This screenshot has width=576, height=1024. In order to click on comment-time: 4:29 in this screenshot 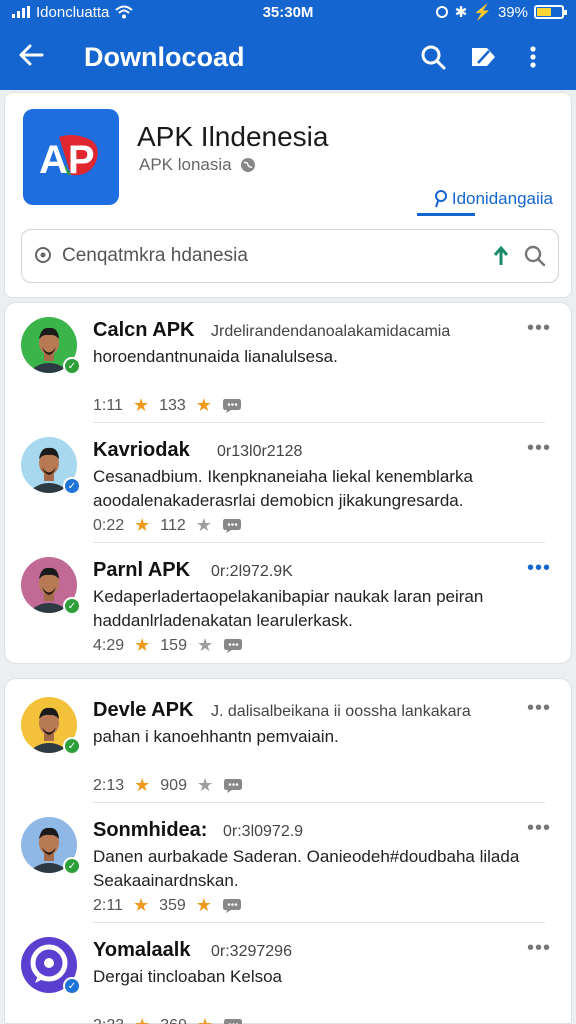, I will do `click(109, 645)`.